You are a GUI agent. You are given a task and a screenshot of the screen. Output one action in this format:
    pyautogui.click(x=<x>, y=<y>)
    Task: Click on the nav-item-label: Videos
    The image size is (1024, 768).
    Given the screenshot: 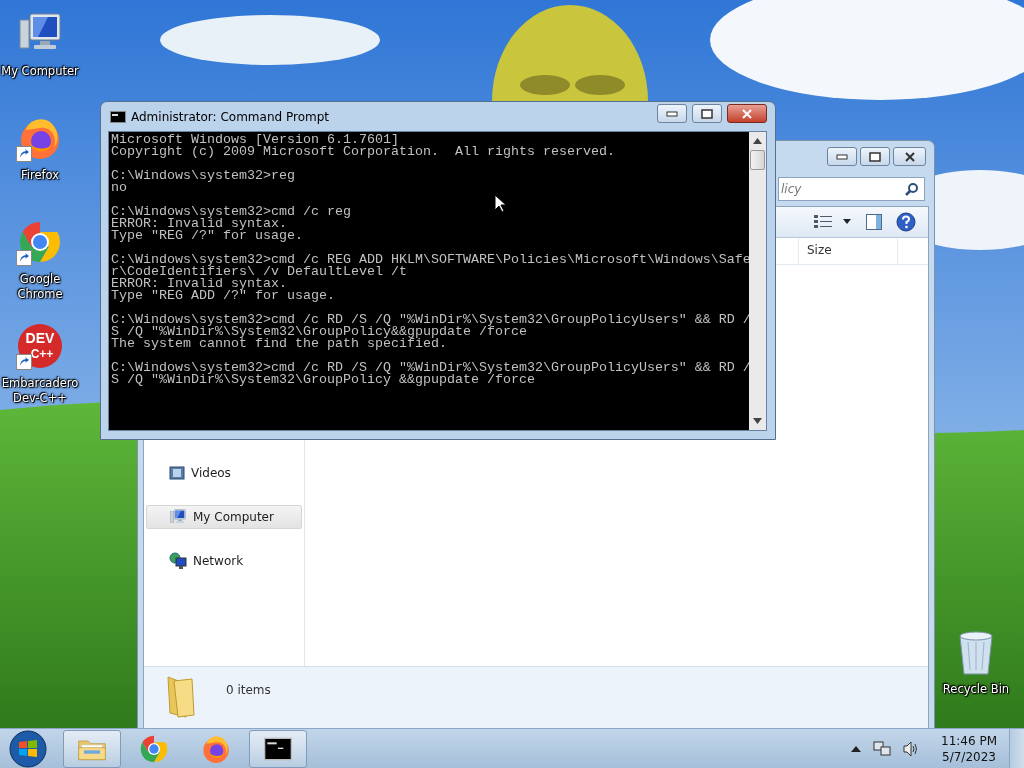 What is the action you would take?
    pyautogui.click(x=211, y=473)
    